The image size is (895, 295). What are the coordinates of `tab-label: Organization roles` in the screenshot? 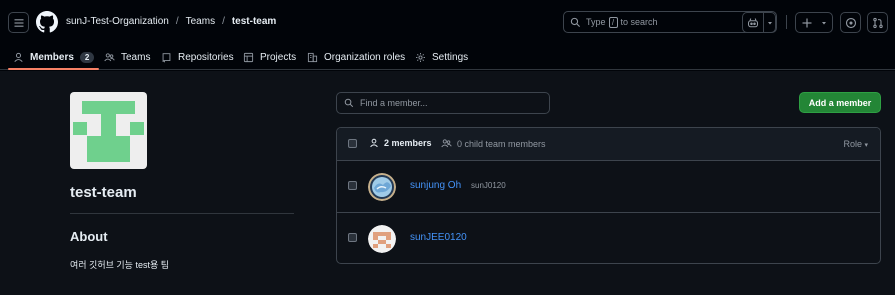 It's located at (365, 57).